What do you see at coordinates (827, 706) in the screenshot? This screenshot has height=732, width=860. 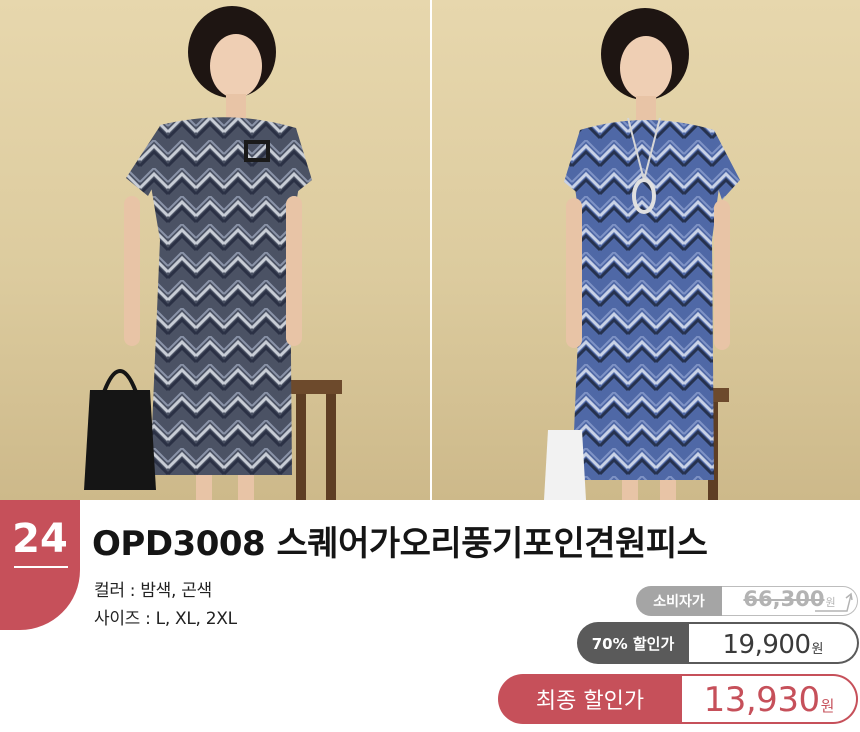 I see `final-price-currency: 원` at bounding box center [827, 706].